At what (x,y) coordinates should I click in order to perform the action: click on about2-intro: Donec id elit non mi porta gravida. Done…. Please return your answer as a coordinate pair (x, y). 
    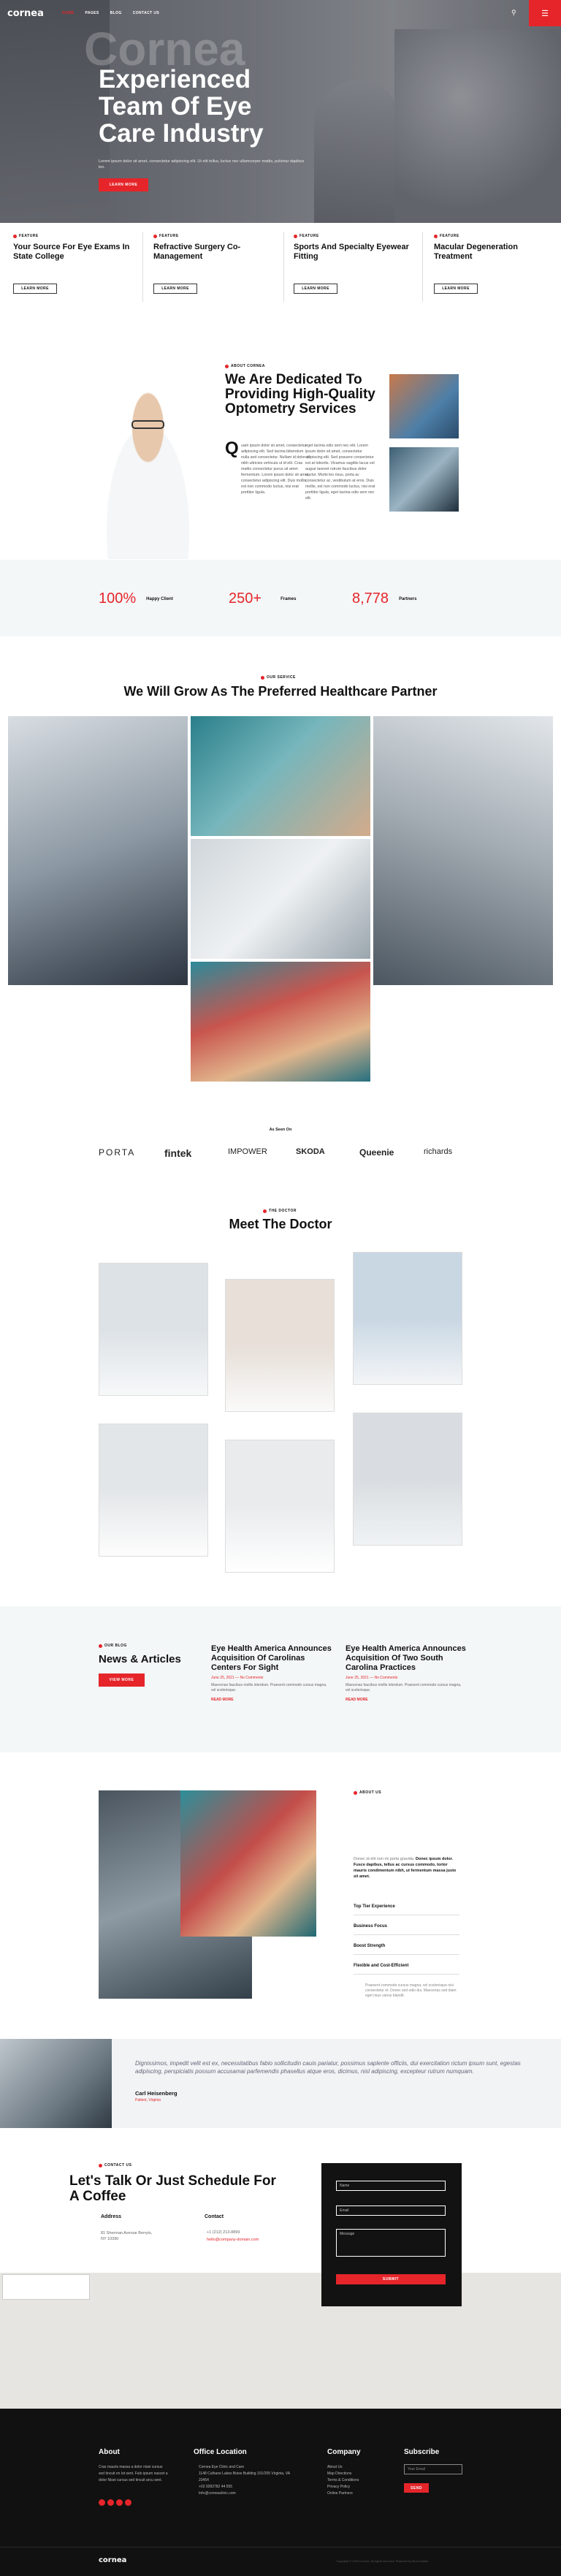
    Looking at the image, I should click on (406, 1868).